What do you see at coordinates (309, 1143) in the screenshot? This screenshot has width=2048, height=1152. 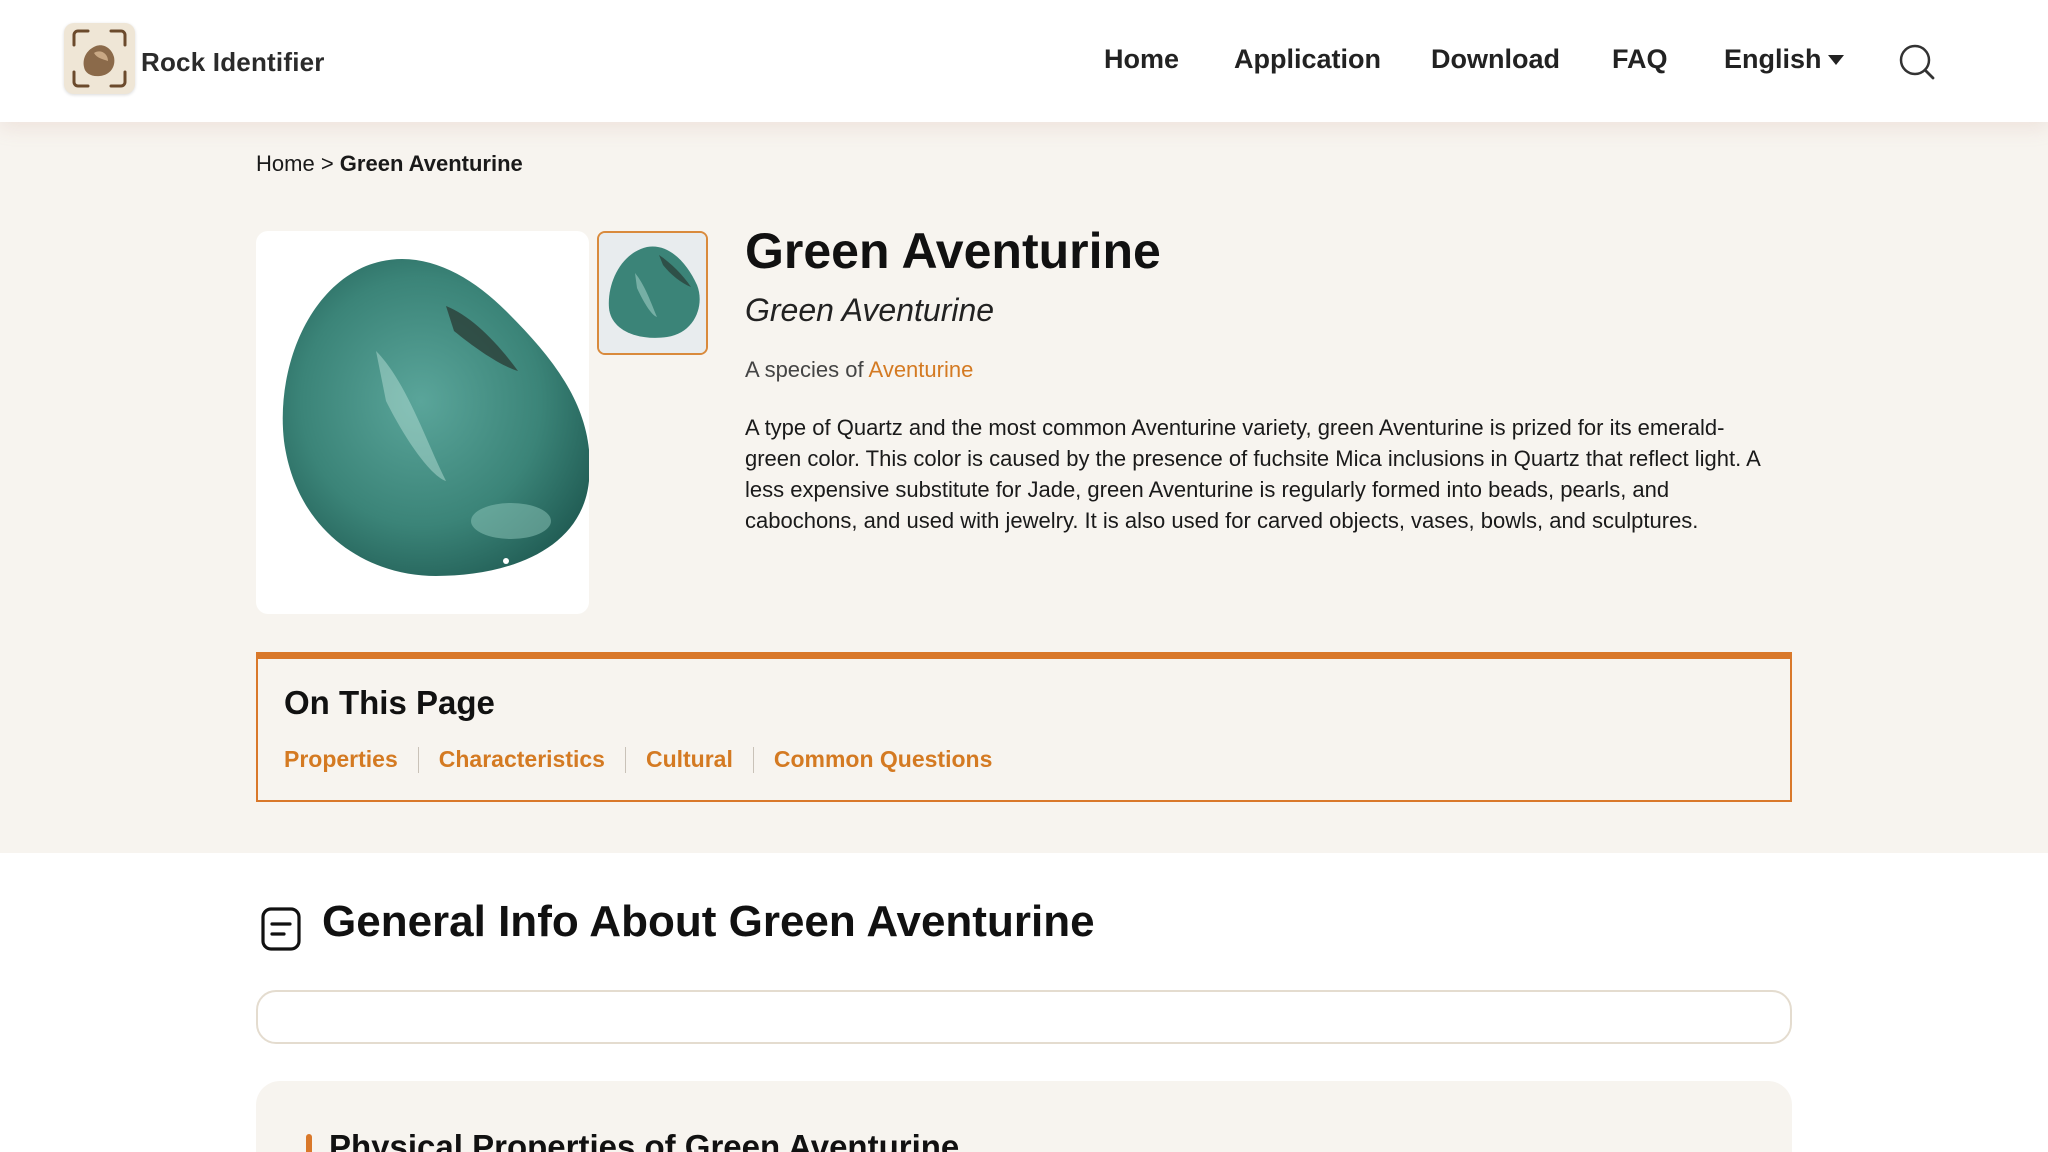 I see `section-accent-bar` at bounding box center [309, 1143].